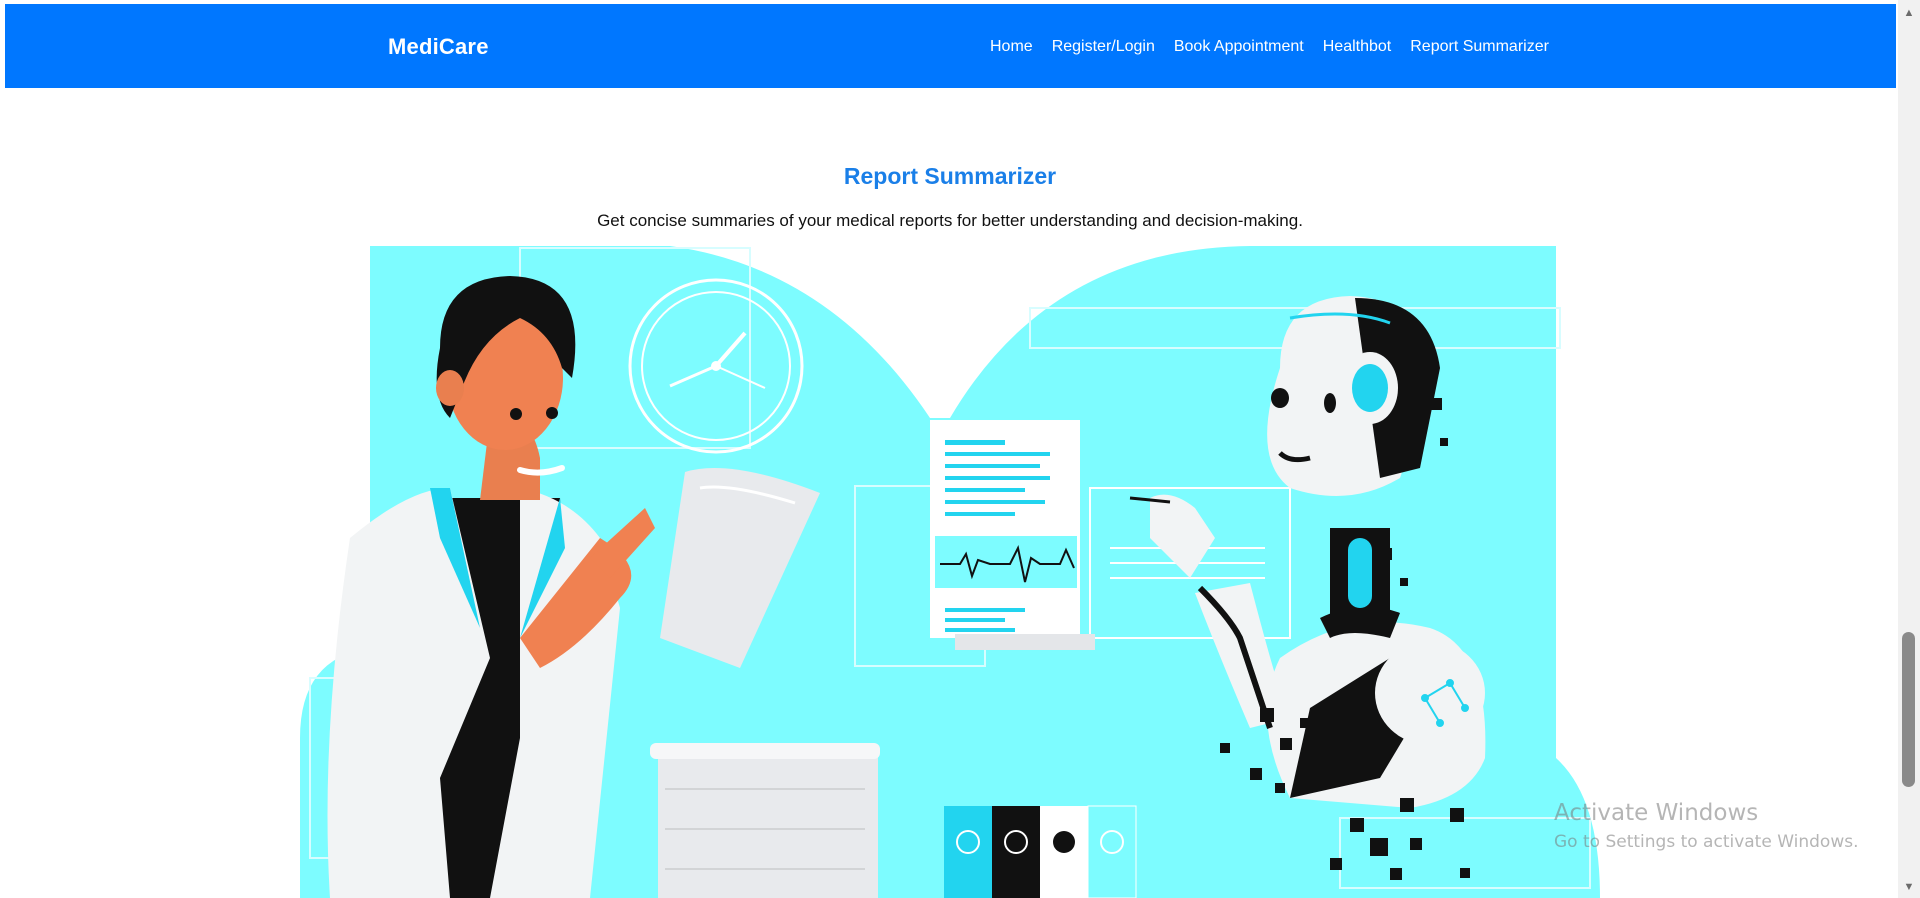  Describe the element at coordinates (1103, 47) in the screenshot. I see `nav-link-register-login: Register/Login` at that location.